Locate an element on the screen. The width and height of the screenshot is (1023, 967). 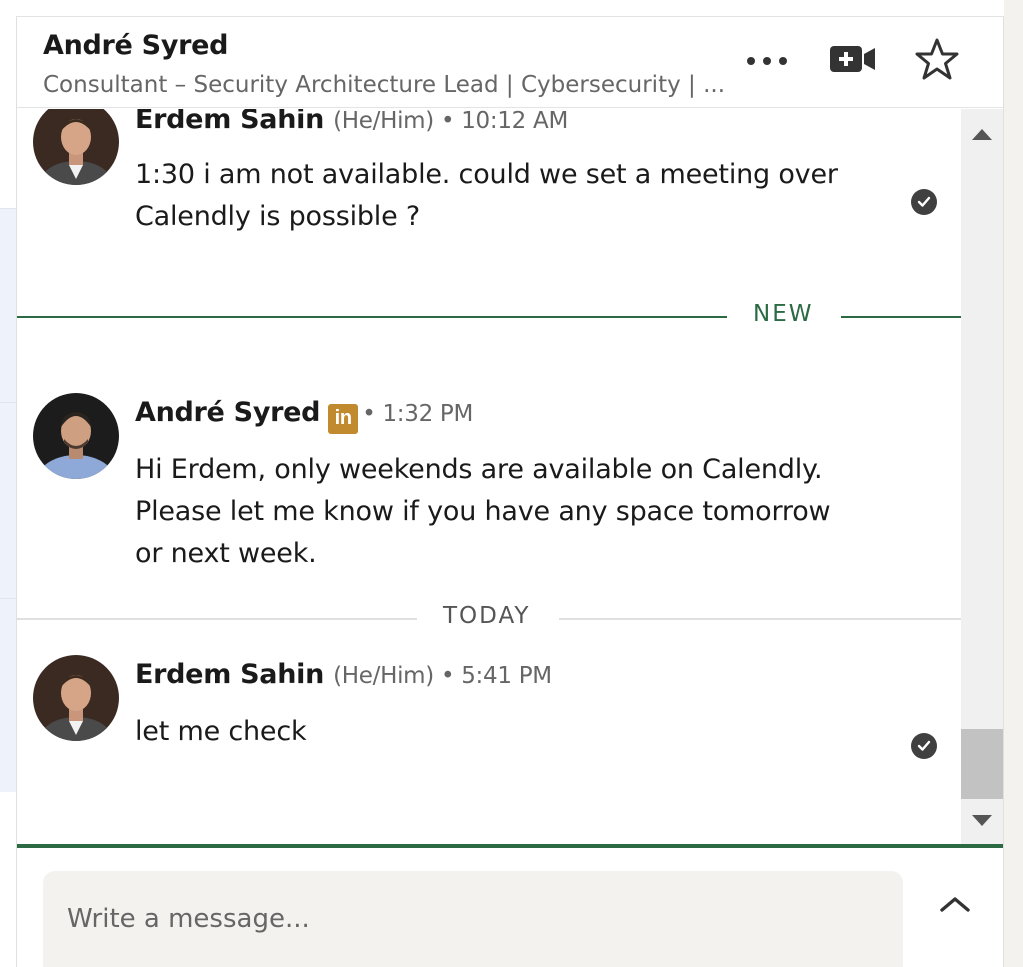
message-text: let me check is located at coordinates (221, 731).